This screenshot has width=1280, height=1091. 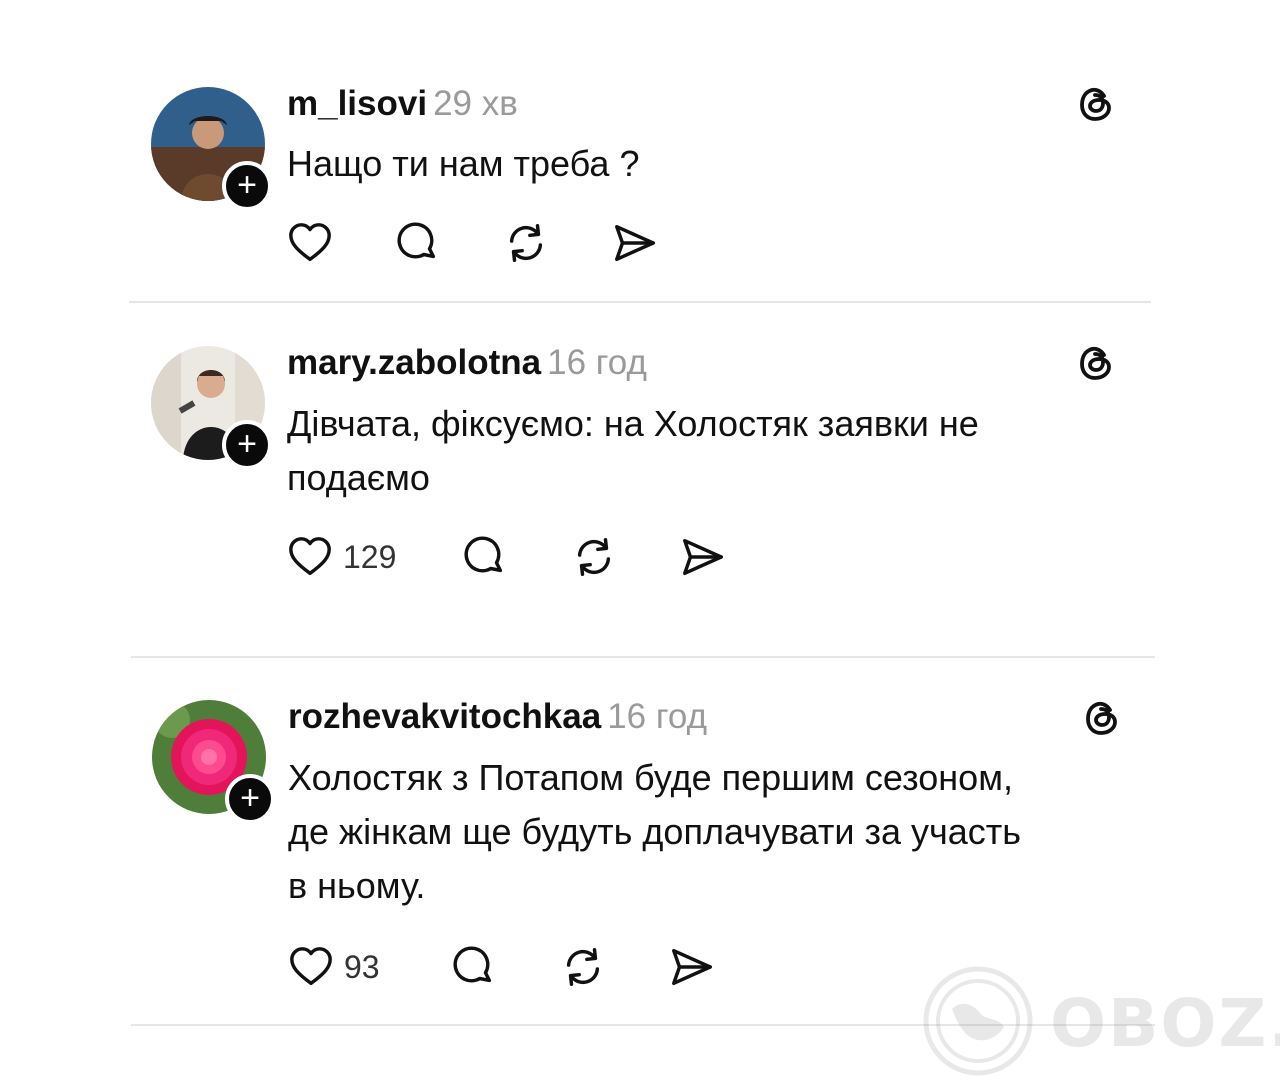 I want to click on username: mary.zabolotna, so click(x=414, y=362).